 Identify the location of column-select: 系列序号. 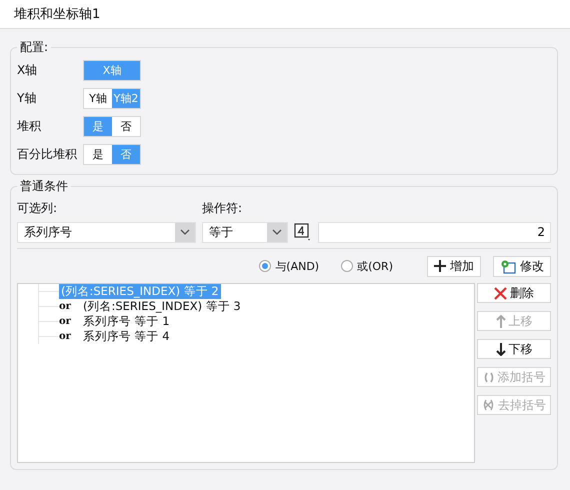
(106, 232).